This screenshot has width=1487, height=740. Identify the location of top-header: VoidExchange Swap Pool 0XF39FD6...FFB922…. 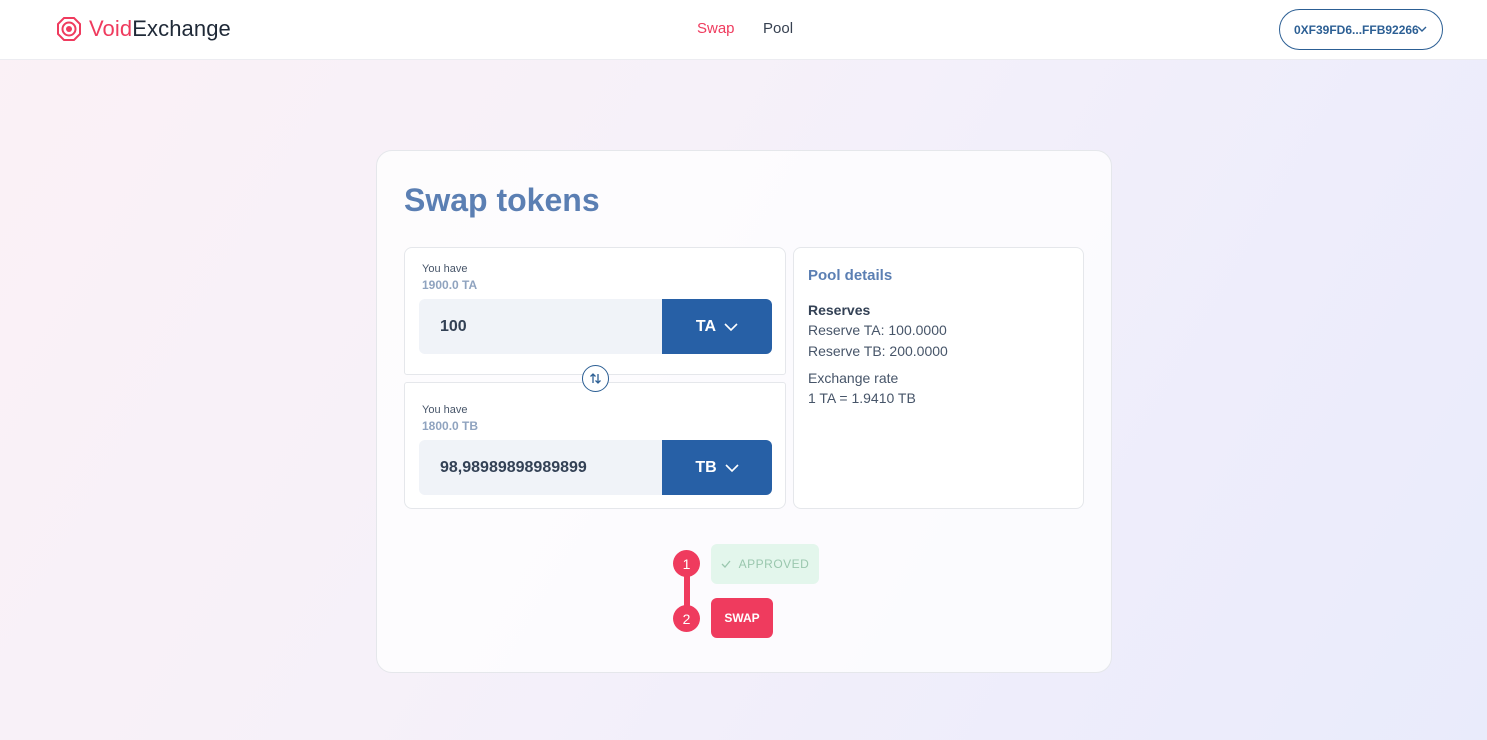
(743, 30).